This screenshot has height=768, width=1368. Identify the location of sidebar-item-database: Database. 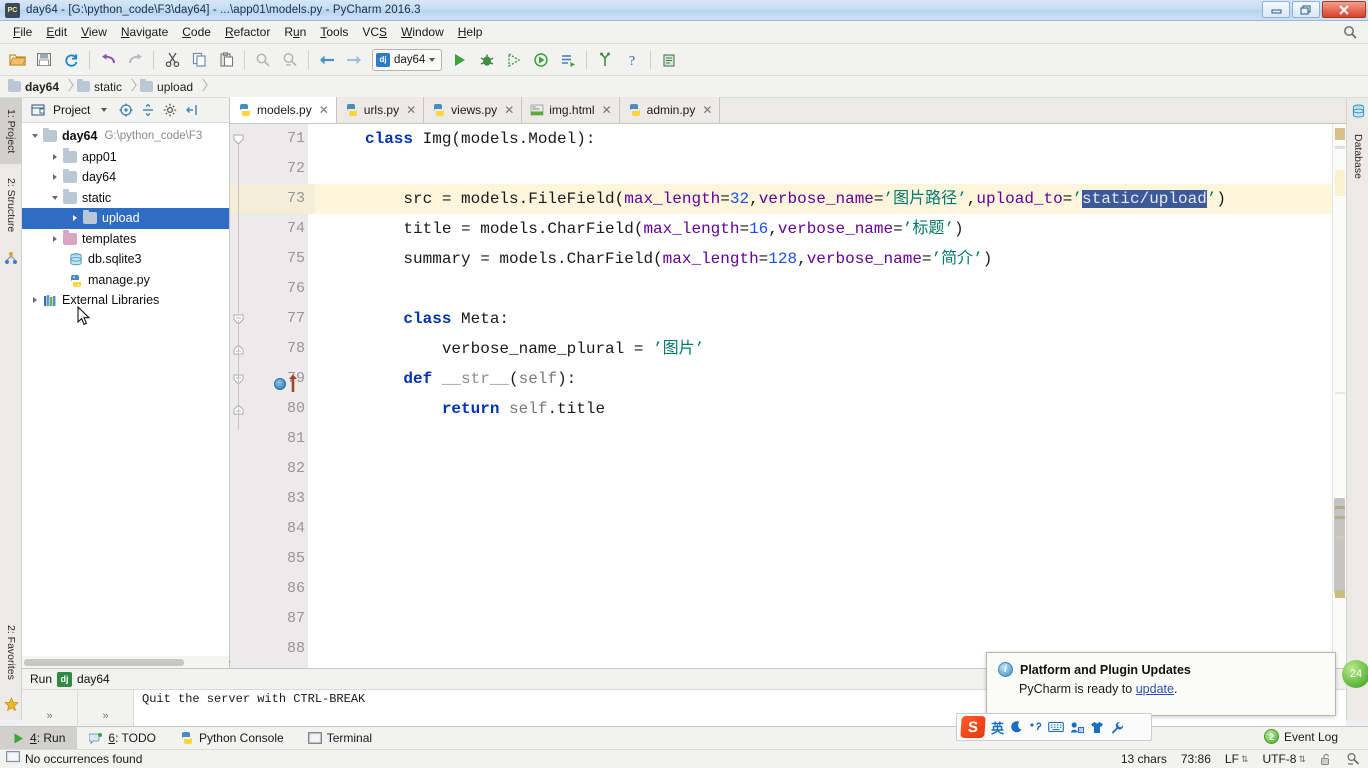
(1357, 156).